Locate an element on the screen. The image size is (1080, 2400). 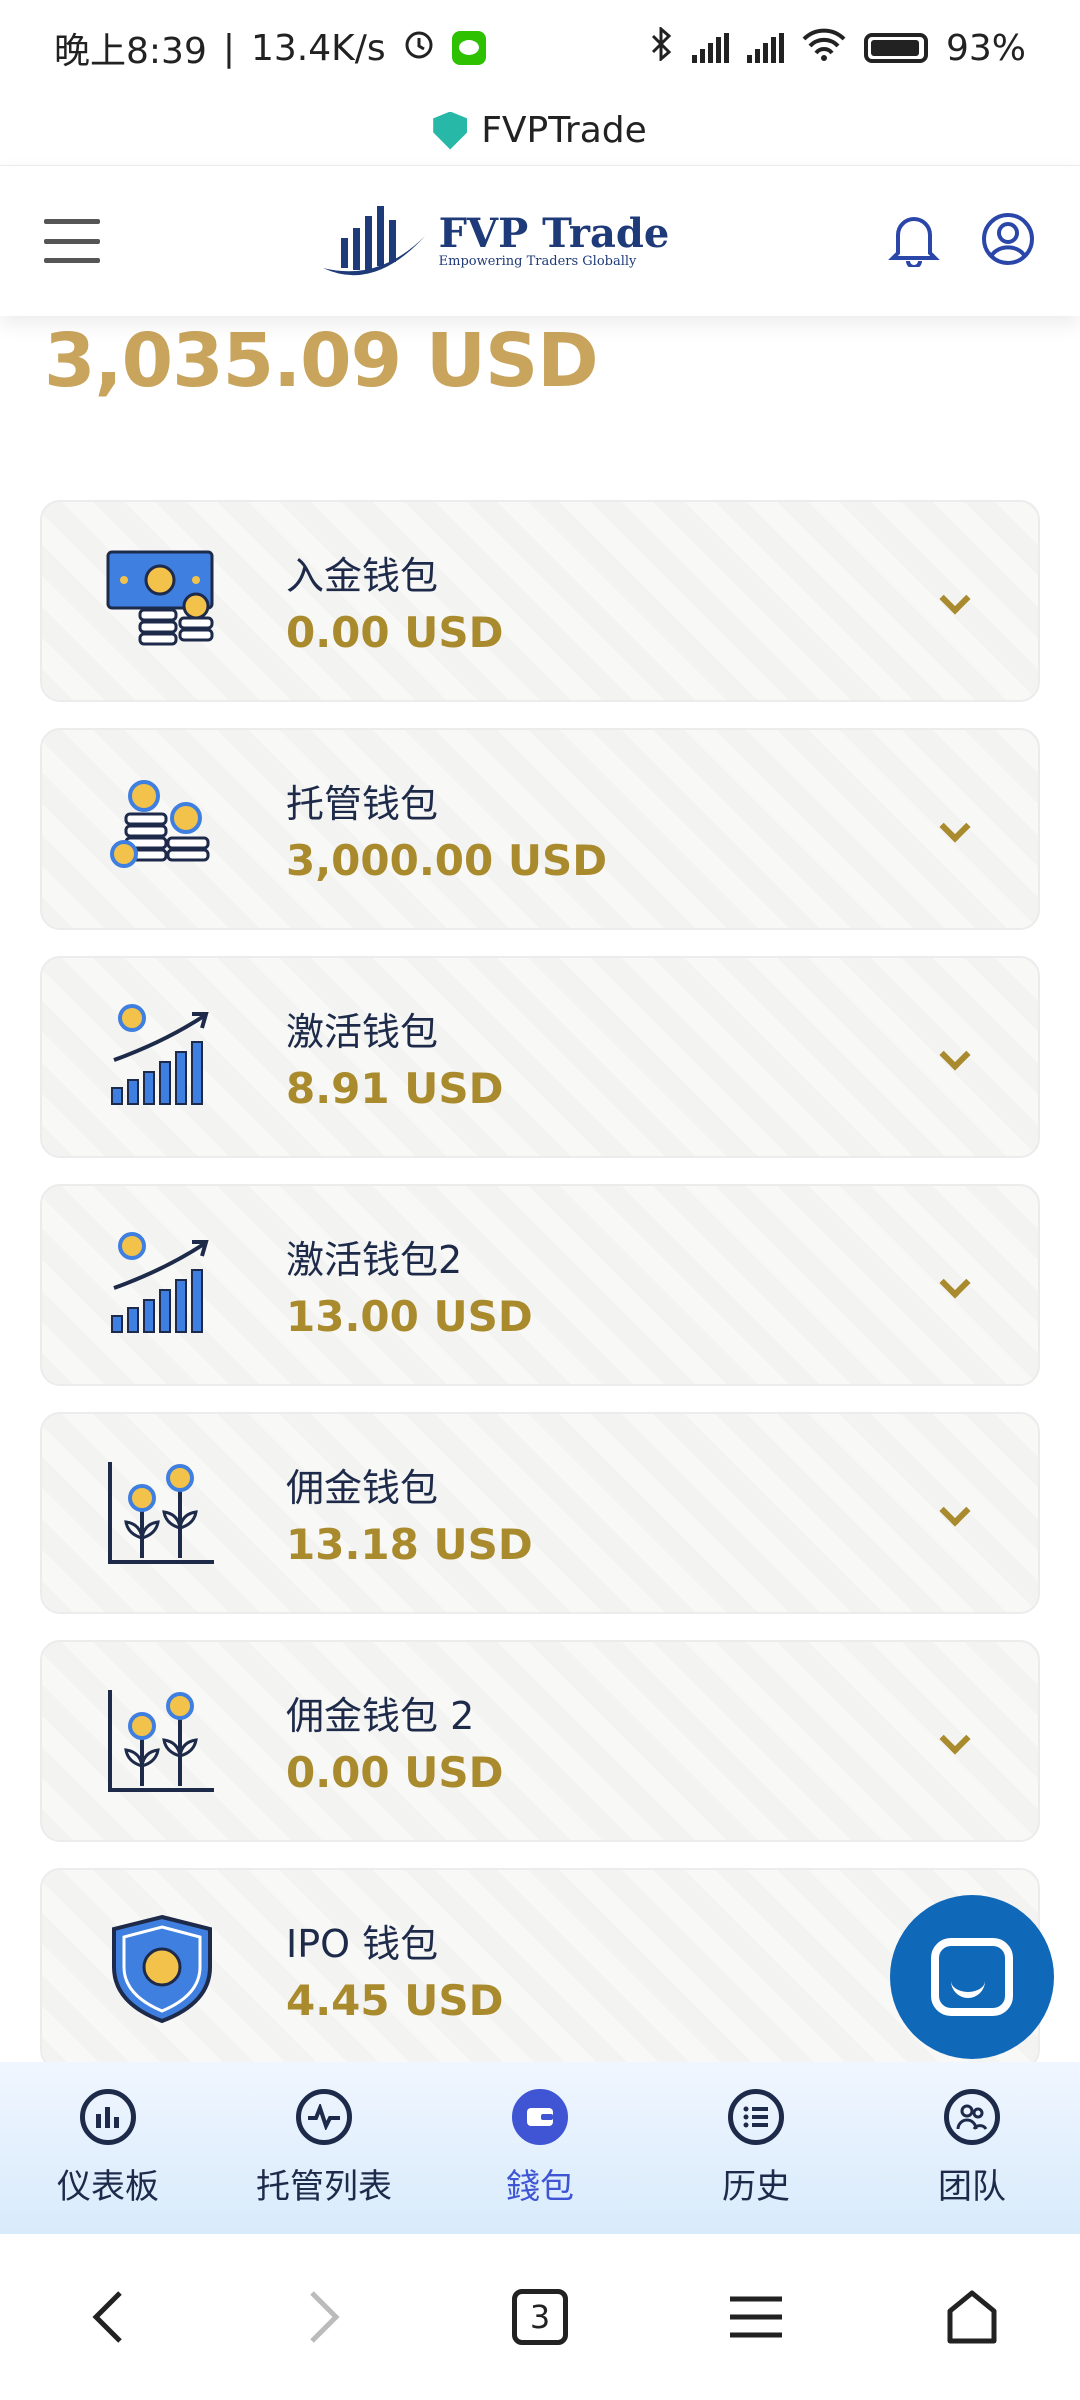
bluetooth-icon is located at coordinates (661, 47).